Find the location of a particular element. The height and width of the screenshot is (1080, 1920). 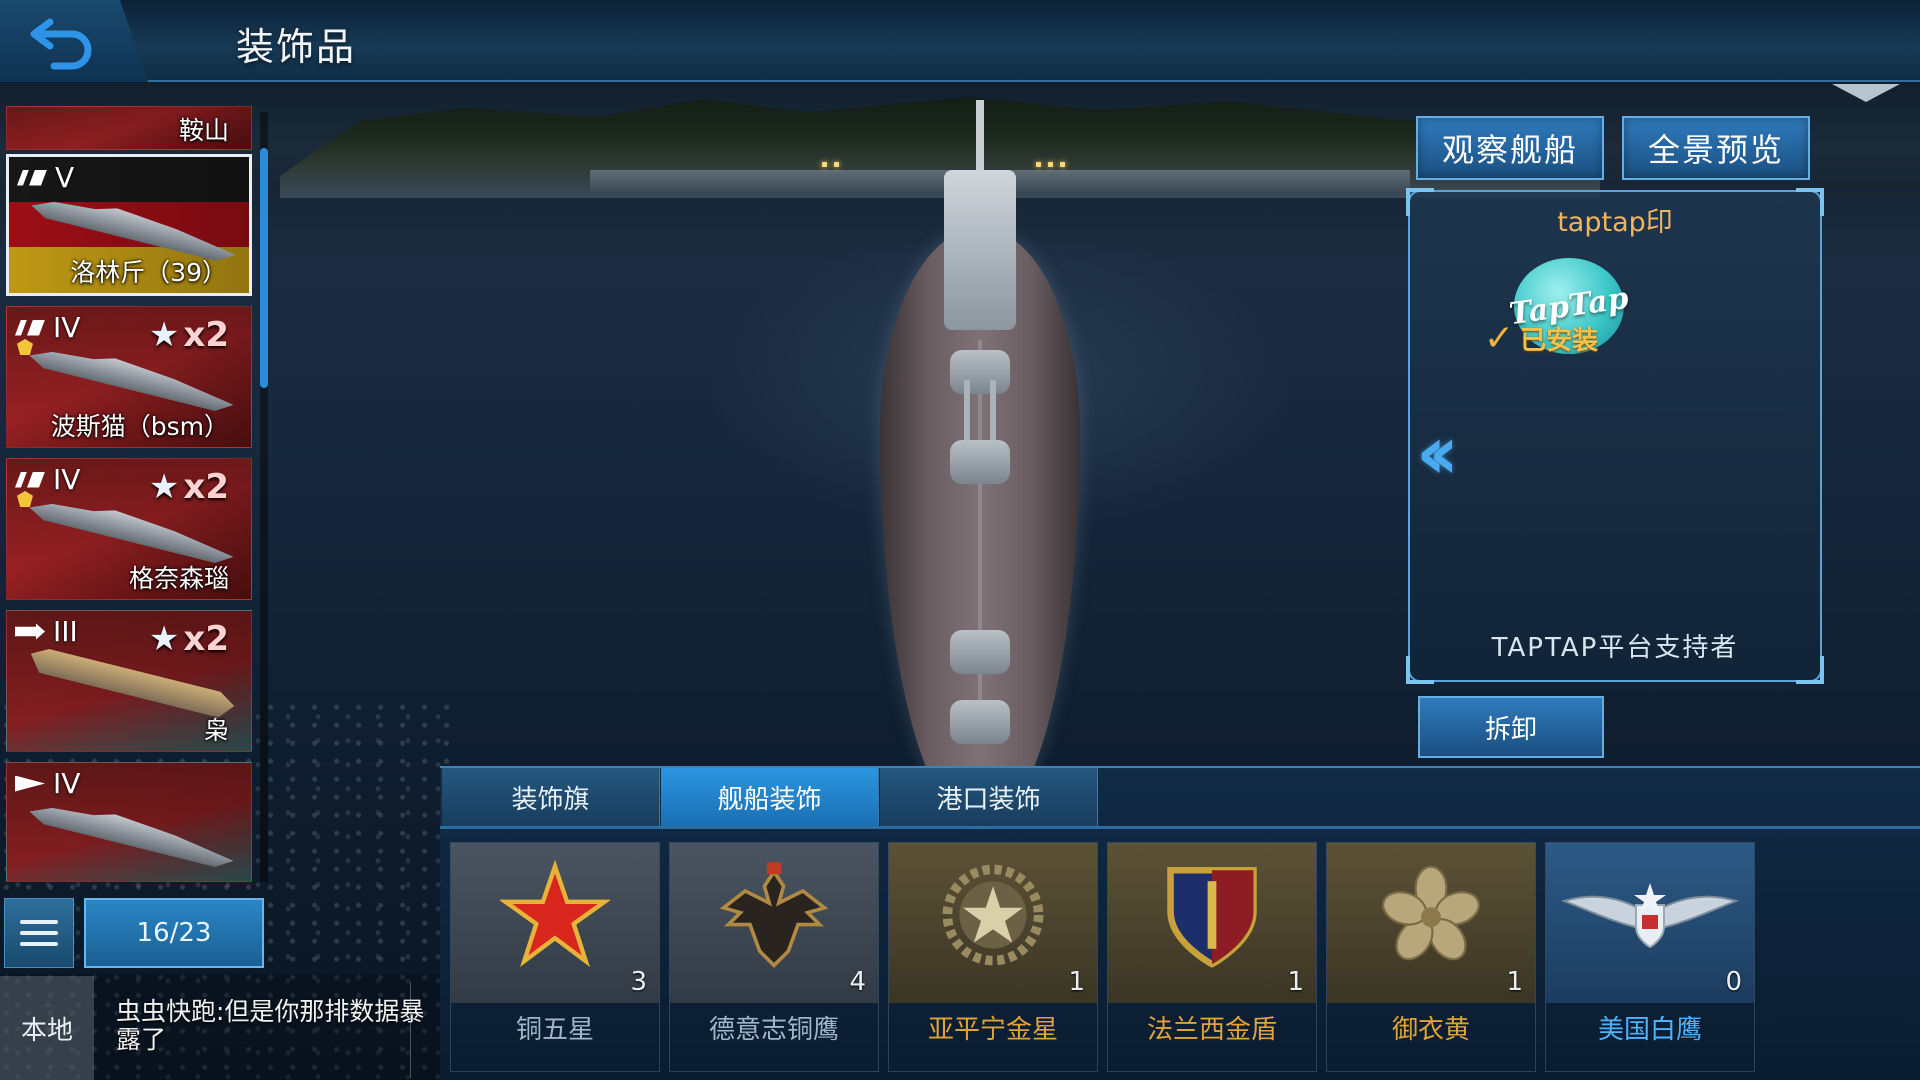

back-button is located at coordinates (74, 41).